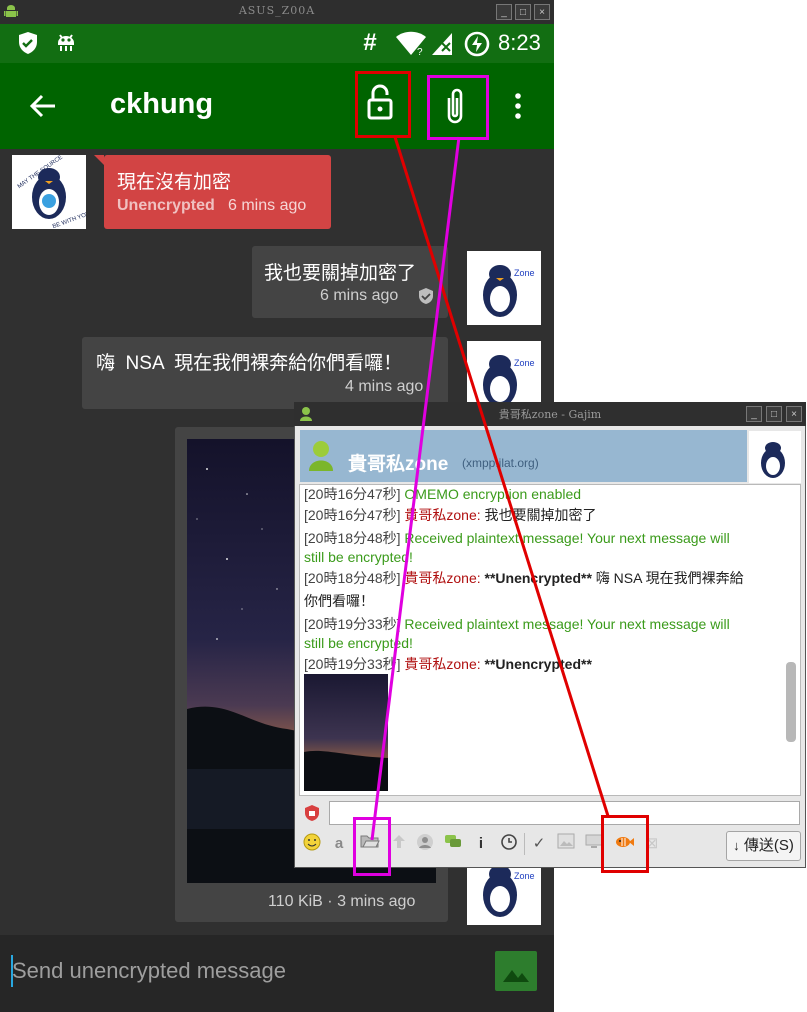 The image size is (807, 1012). Describe the element at coordinates (383, 104) in the screenshot. I see `lock-highlight-box` at that location.